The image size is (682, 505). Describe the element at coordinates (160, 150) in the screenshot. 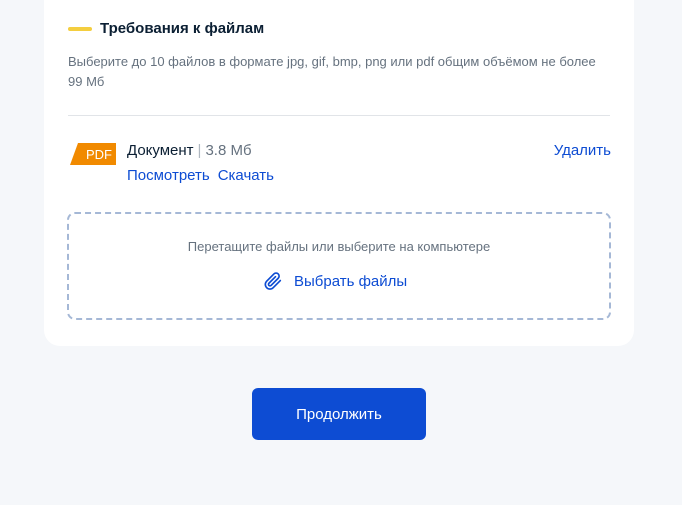

I see `file-name: Документ` at that location.